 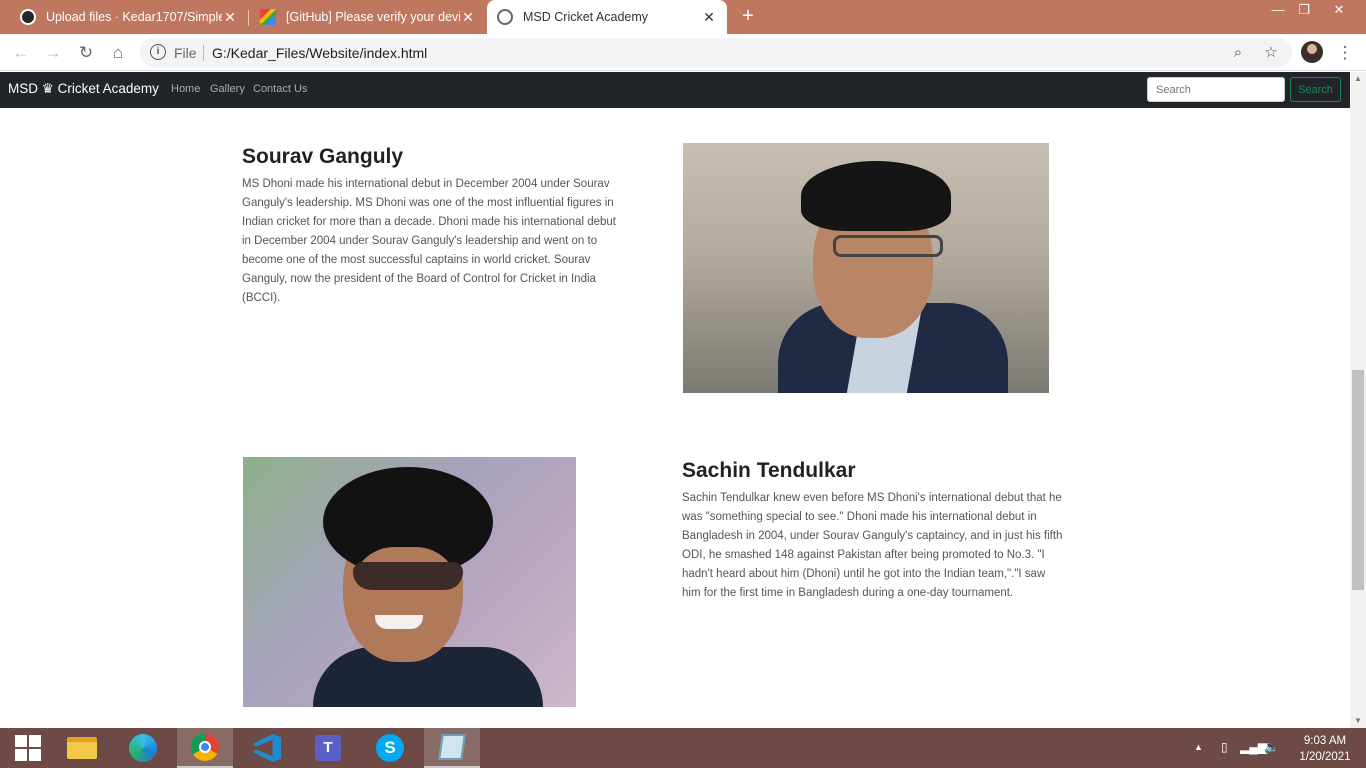 I want to click on chrome-icon, so click(x=205, y=748).